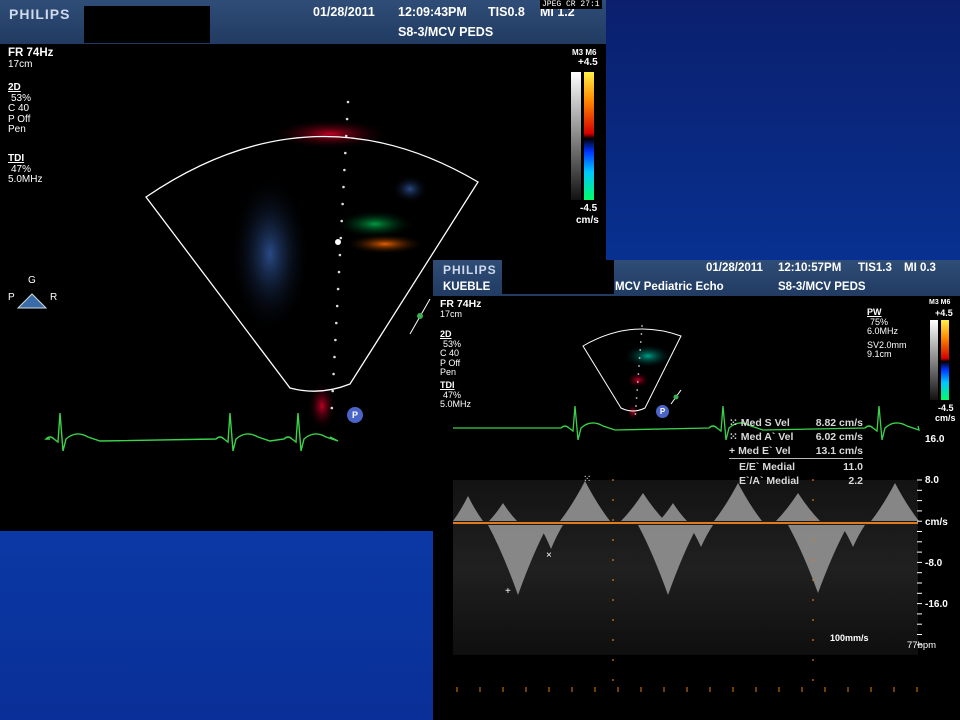  I want to click on mini-caliper-dot, so click(676, 397).